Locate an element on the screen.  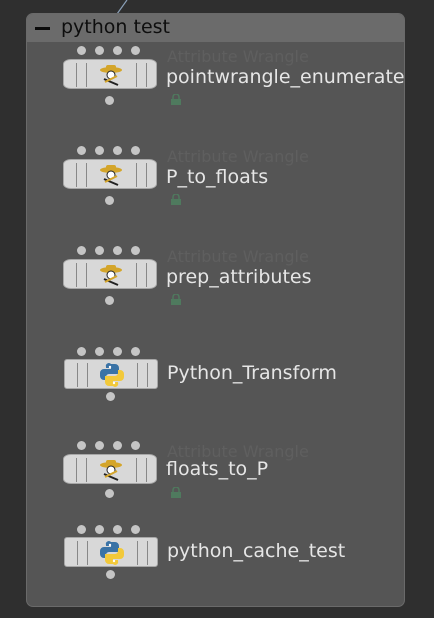
minus-icon is located at coordinates (42, 28).